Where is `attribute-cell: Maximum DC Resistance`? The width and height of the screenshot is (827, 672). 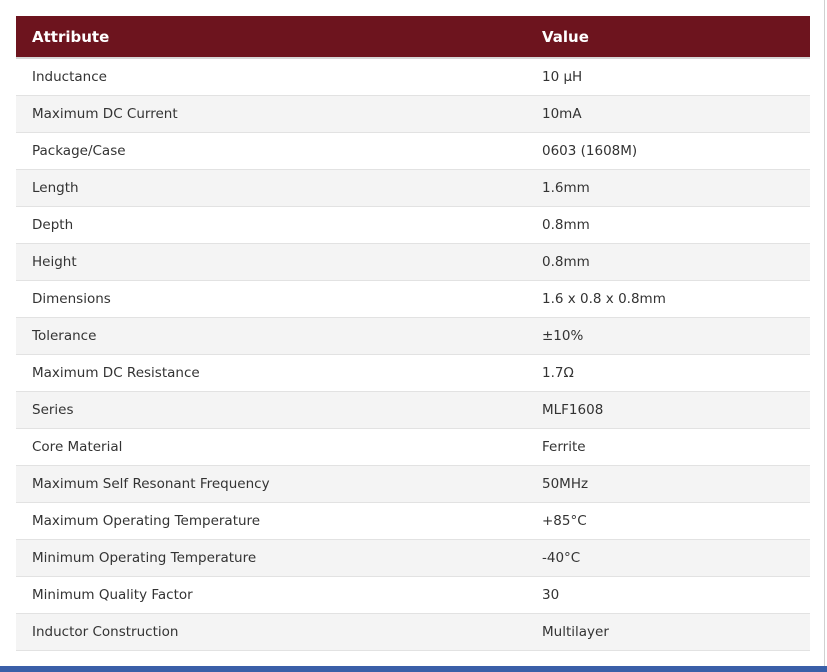 attribute-cell: Maximum DC Resistance is located at coordinates (271, 373).